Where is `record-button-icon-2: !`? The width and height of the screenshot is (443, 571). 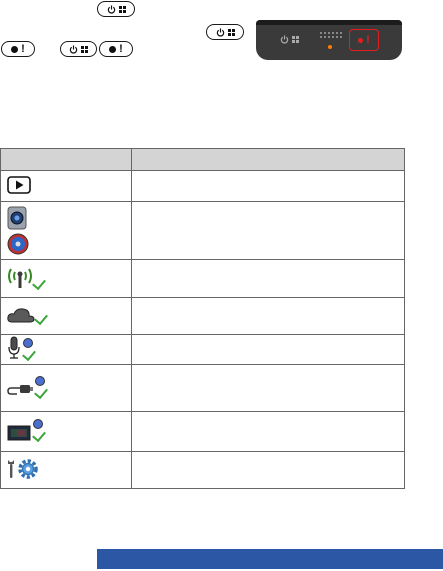 record-button-icon-2: ! is located at coordinates (116, 49).